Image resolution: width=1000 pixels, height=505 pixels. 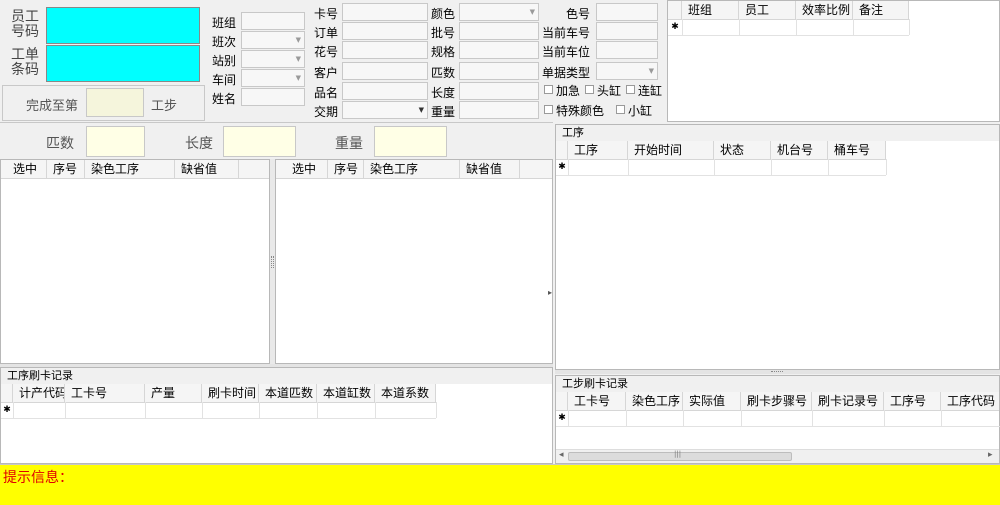 I want to click on proc-col-status: 状态, so click(x=742, y=150).